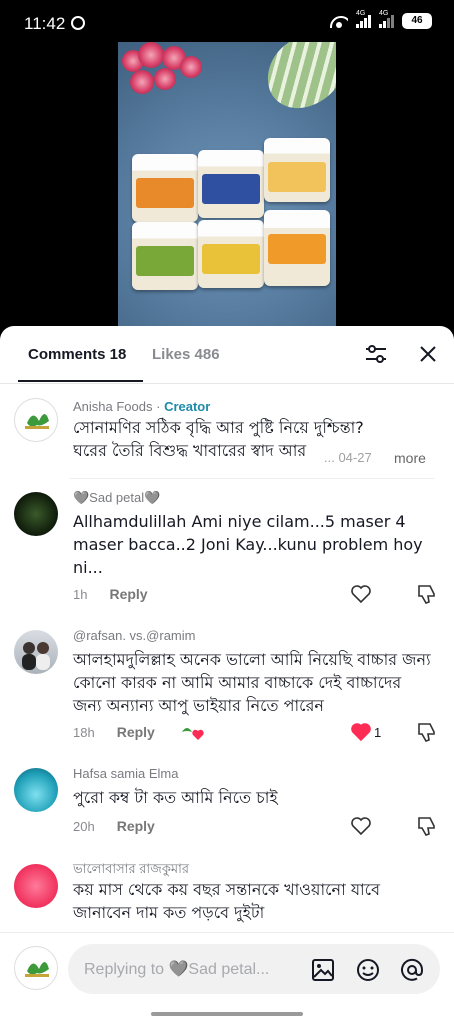 The width and height of the screenshot is (454, 1024). Describe the element at coordinates (348, 457) in the screenshot. I see `comment-date: ... 04-27` at that location.